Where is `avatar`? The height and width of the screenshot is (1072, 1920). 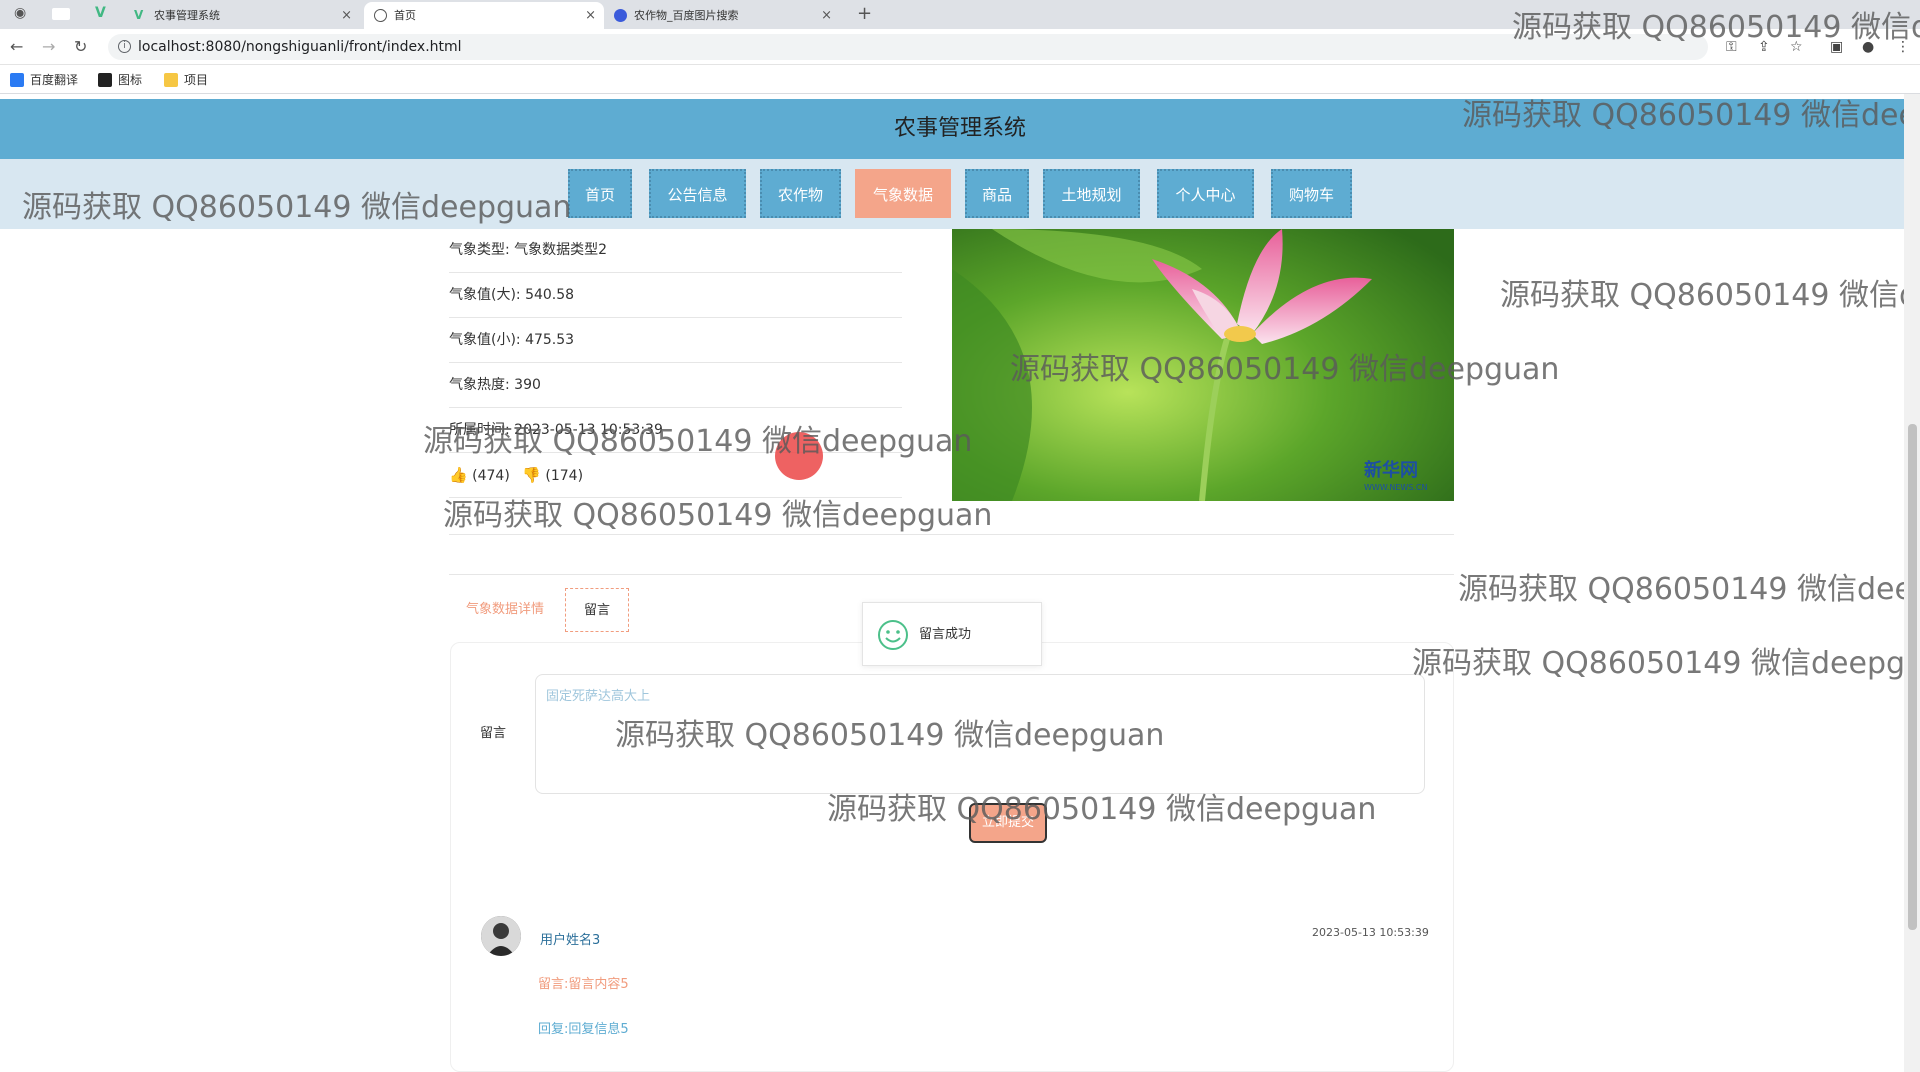 avatar is located at coordinates (501, 936).